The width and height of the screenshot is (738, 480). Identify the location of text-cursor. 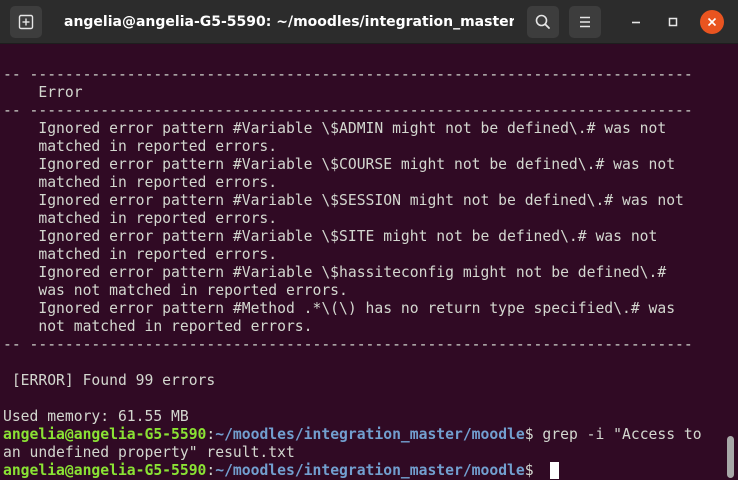
(554, 470).